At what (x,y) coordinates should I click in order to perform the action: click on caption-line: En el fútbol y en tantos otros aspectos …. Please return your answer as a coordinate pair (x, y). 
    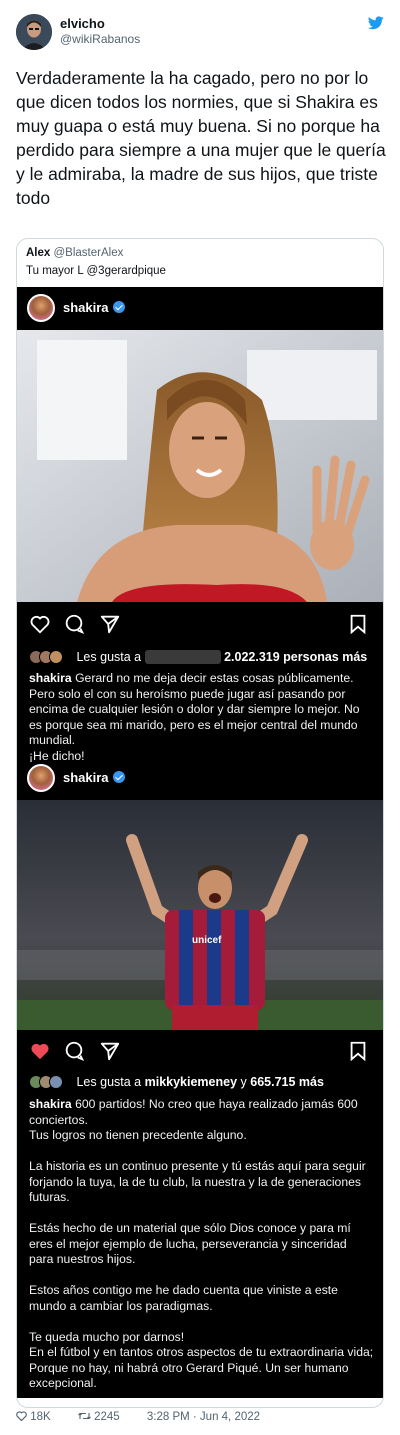
    Looking at the image, I should click on (201, 1352).